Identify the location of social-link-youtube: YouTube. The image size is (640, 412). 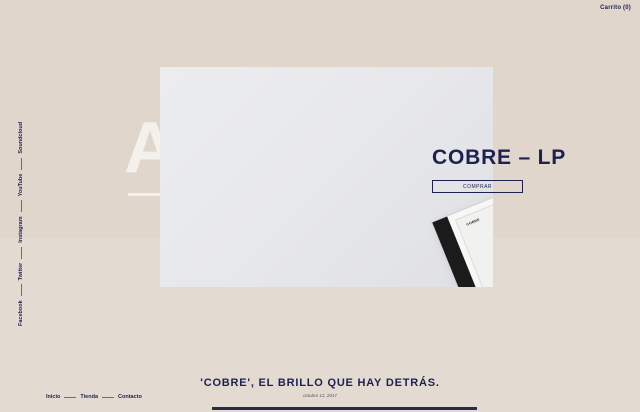
(21, 185).